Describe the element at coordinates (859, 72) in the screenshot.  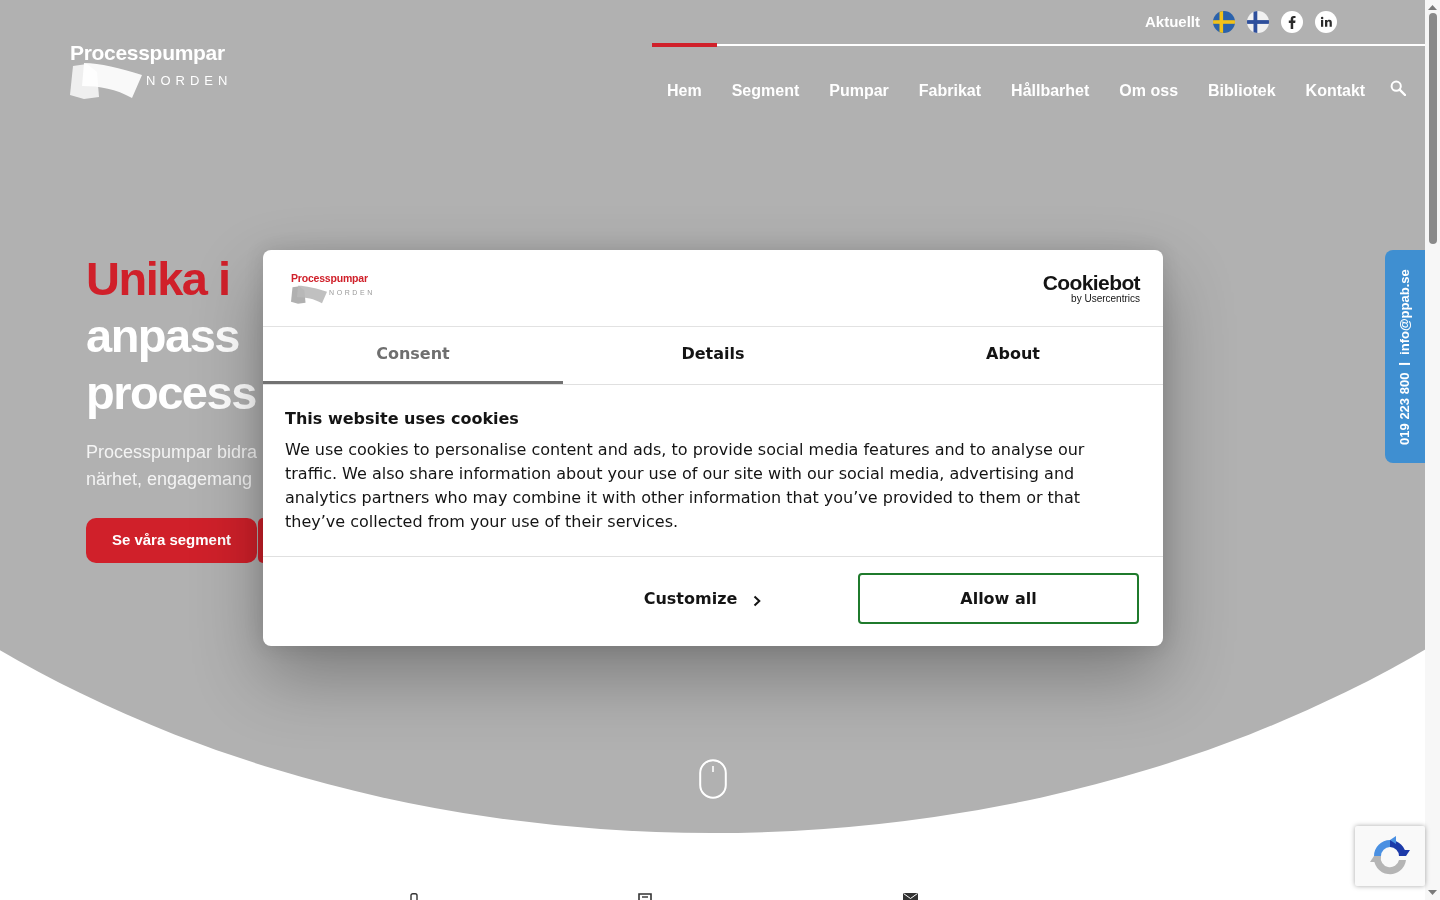
I see `nav-link: Pumpar` at that location.